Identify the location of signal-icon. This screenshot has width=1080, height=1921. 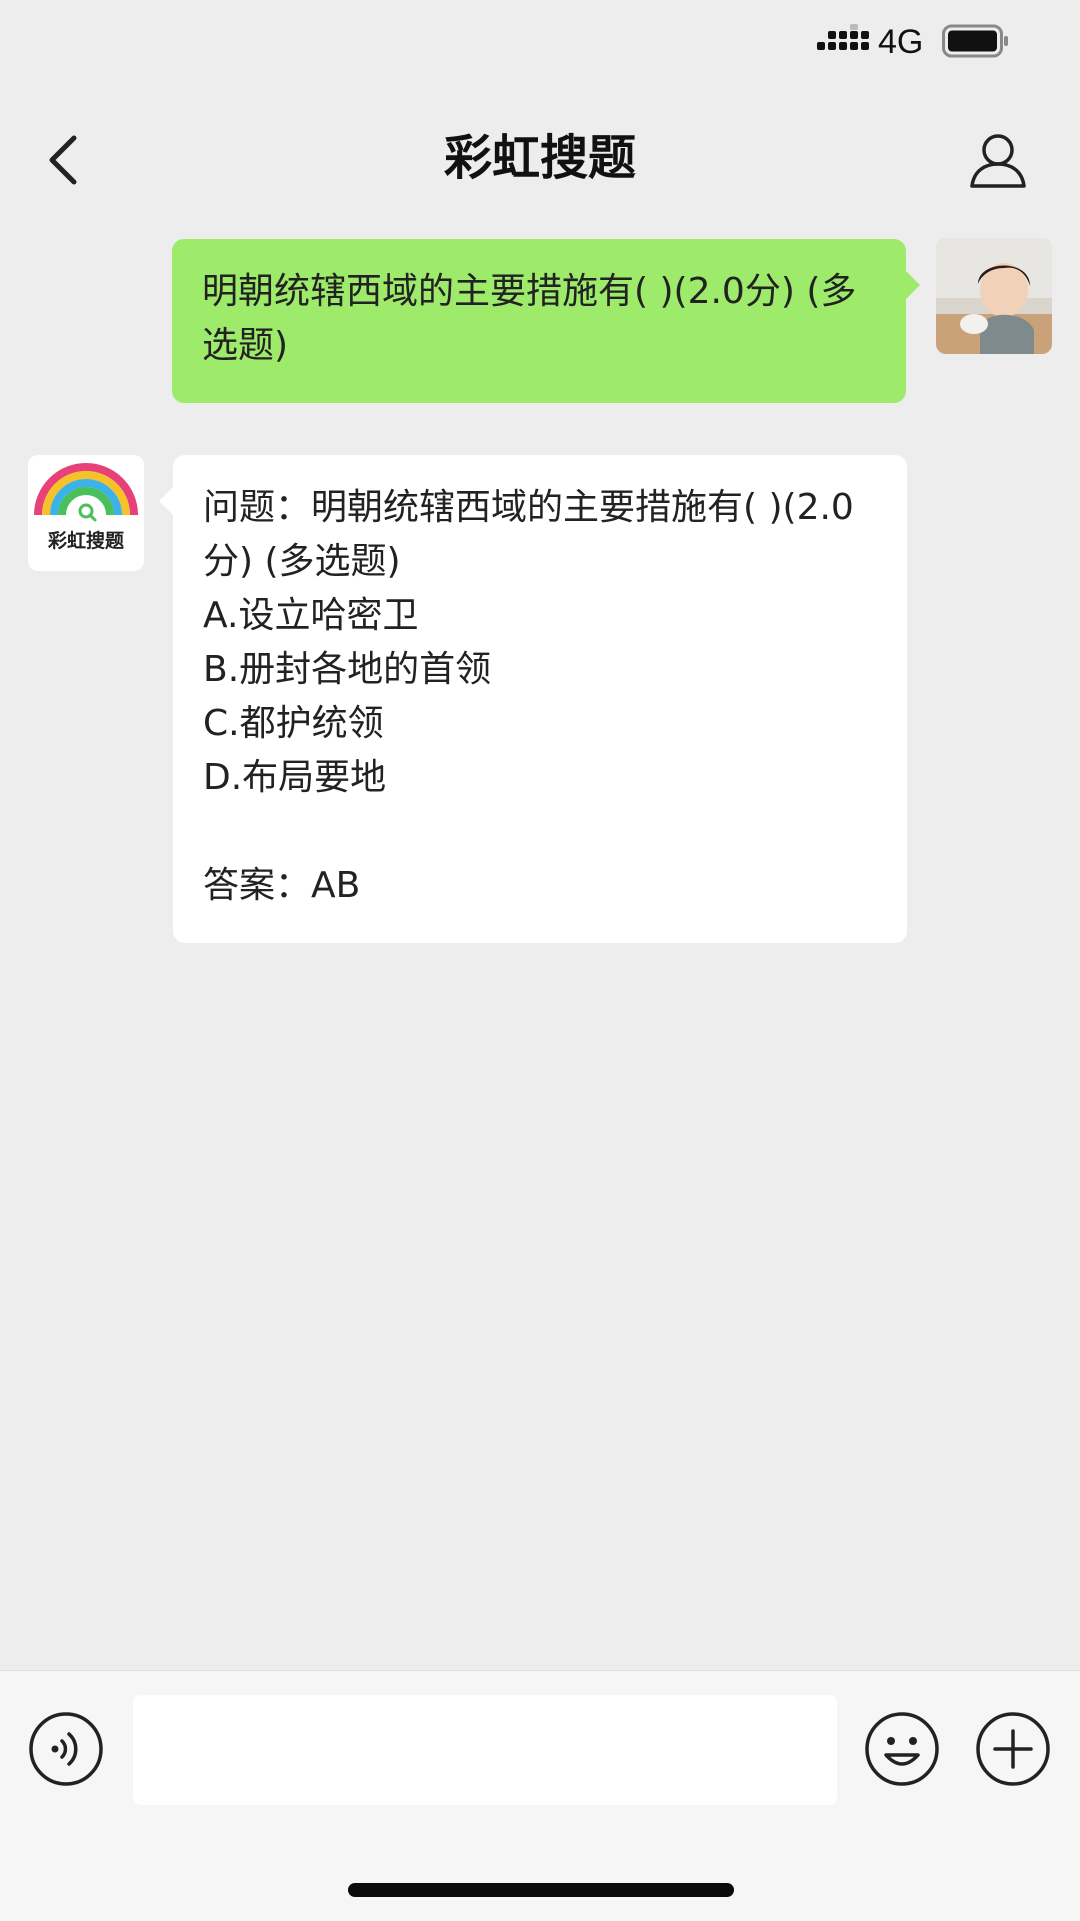
(843, 37).